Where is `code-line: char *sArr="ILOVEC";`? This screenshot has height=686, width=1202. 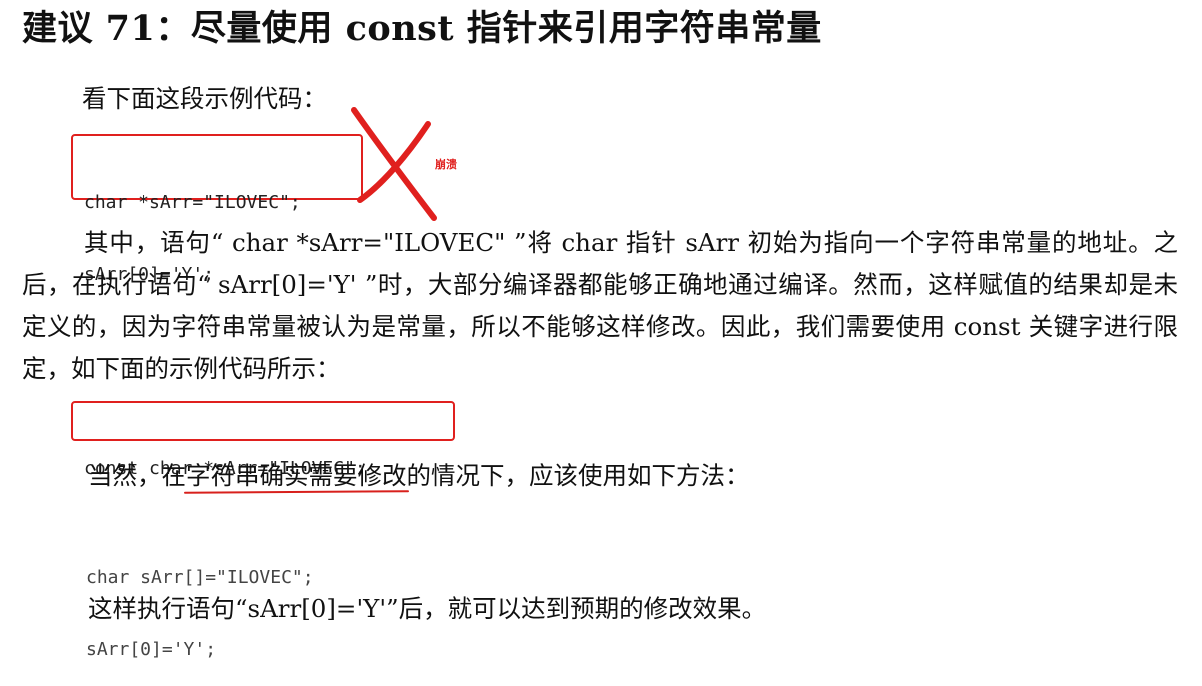
code-line: char *sArr="ILOVEC"; is located at coordinates (192, 202).